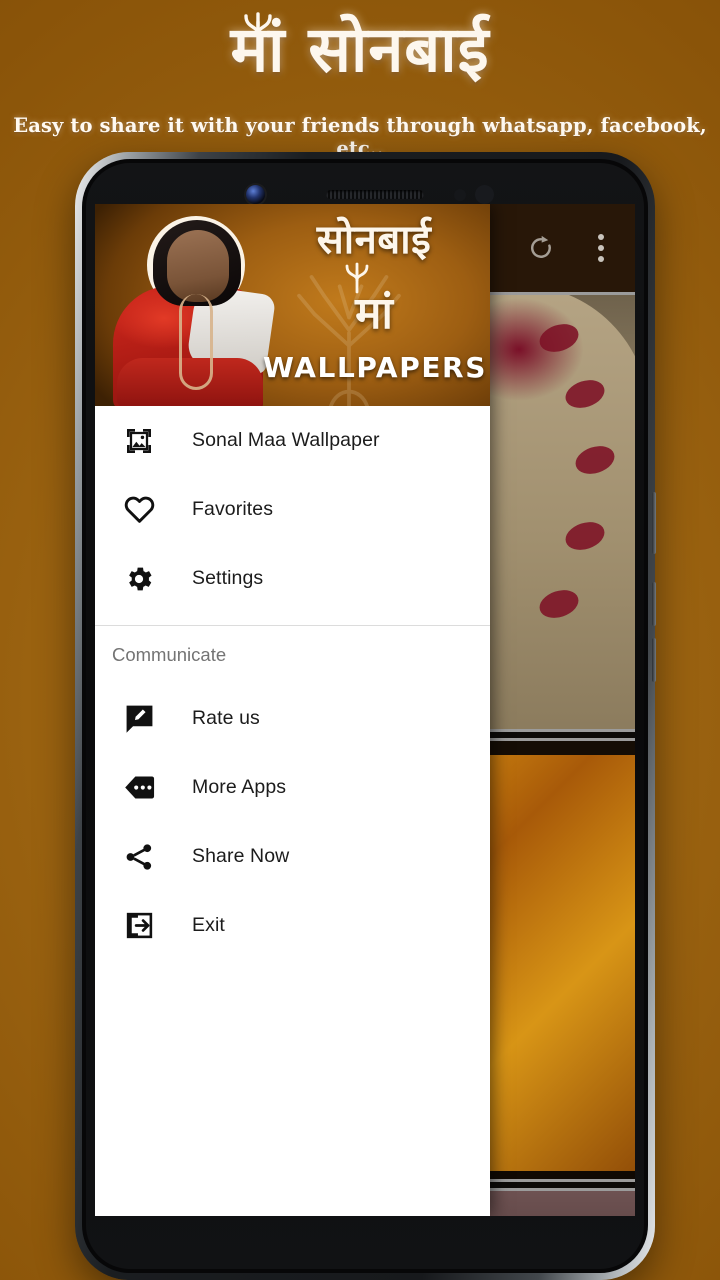 The image size is (720, 1280). Describe the element at coordinates (239, 787) in the screenshot. I see `drawer-item-label: More Apps` at that location.